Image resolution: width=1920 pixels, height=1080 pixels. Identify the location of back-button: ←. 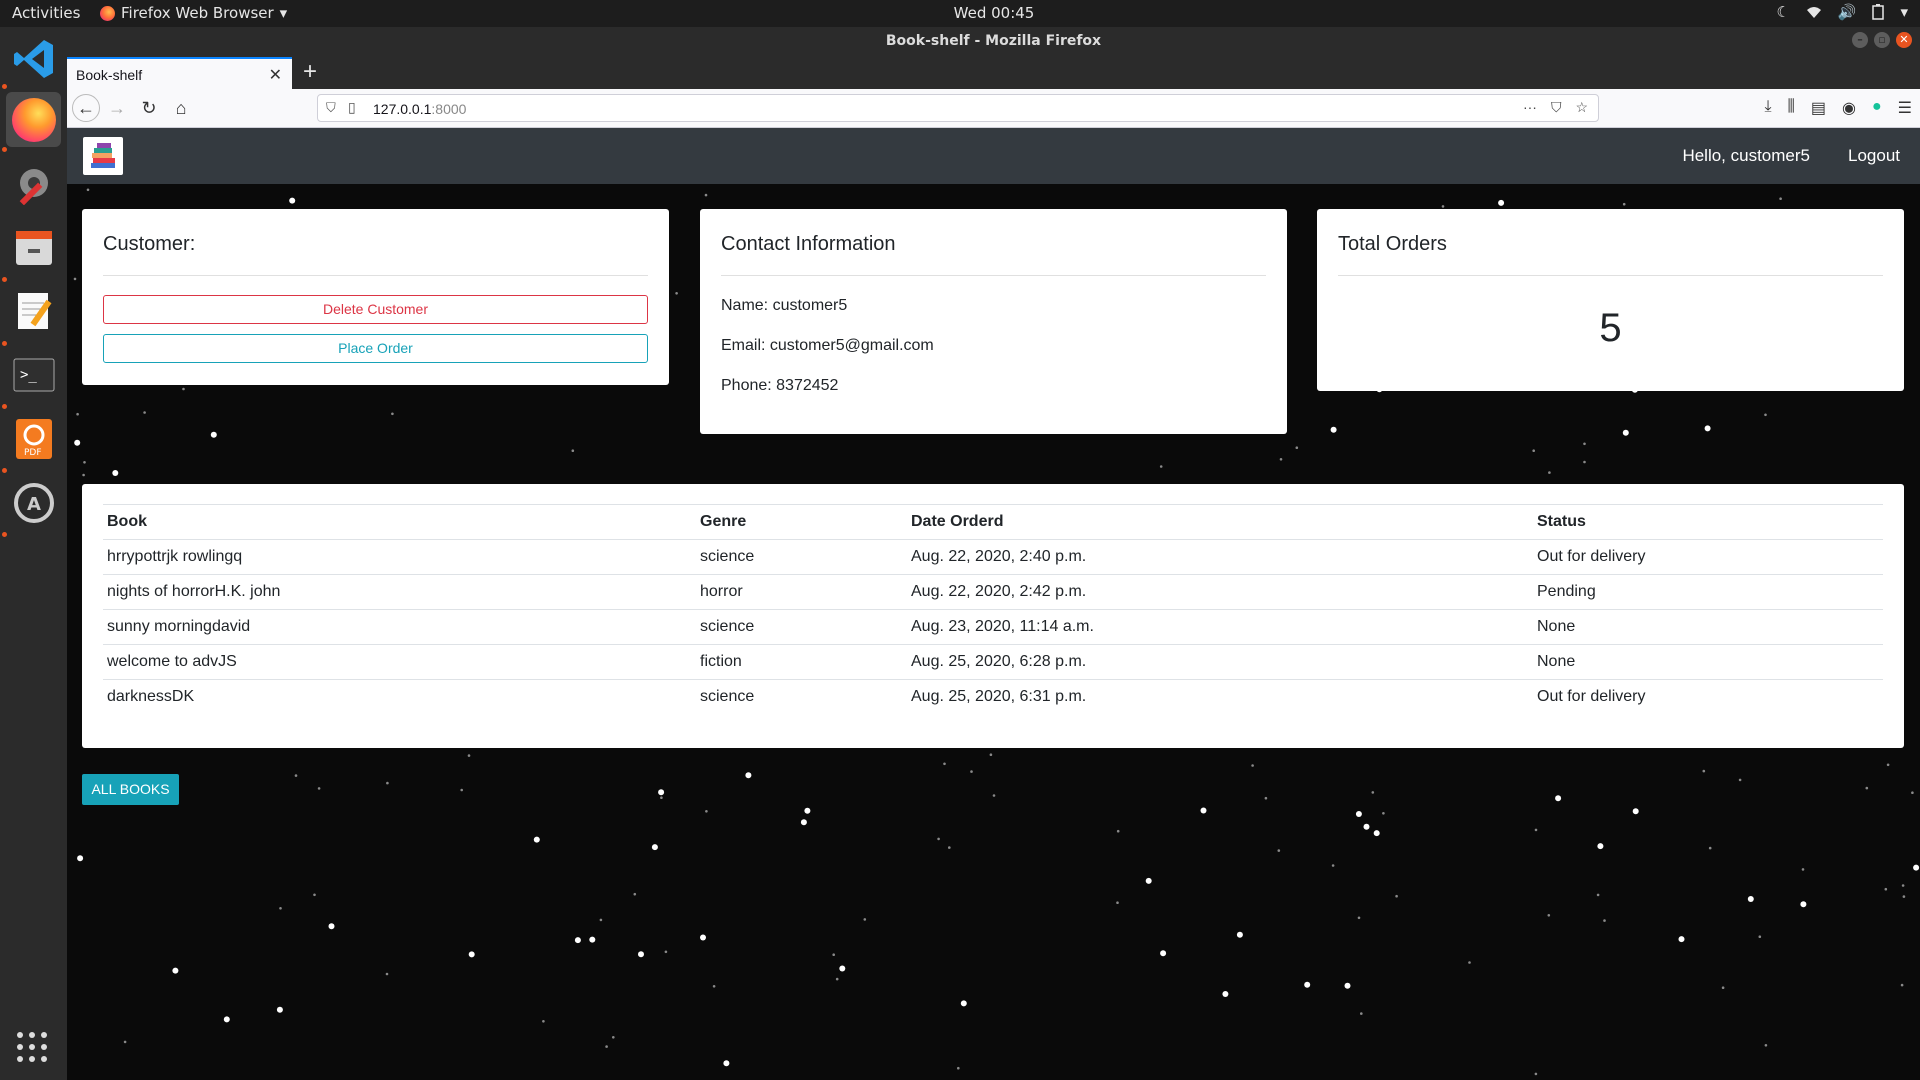
(86, 108).